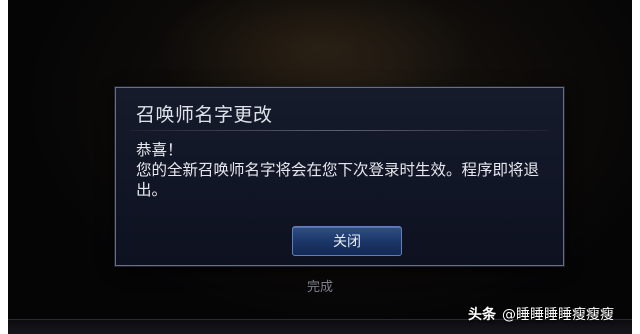 This screenshot has width=640, height=334. What do you see at coordinates (338, 180) in the screenshot?
I see `message-body: 您的全新召唤师名字将会在您下次登录时生效。程序即将退出。` at bounding box center [338, 180].